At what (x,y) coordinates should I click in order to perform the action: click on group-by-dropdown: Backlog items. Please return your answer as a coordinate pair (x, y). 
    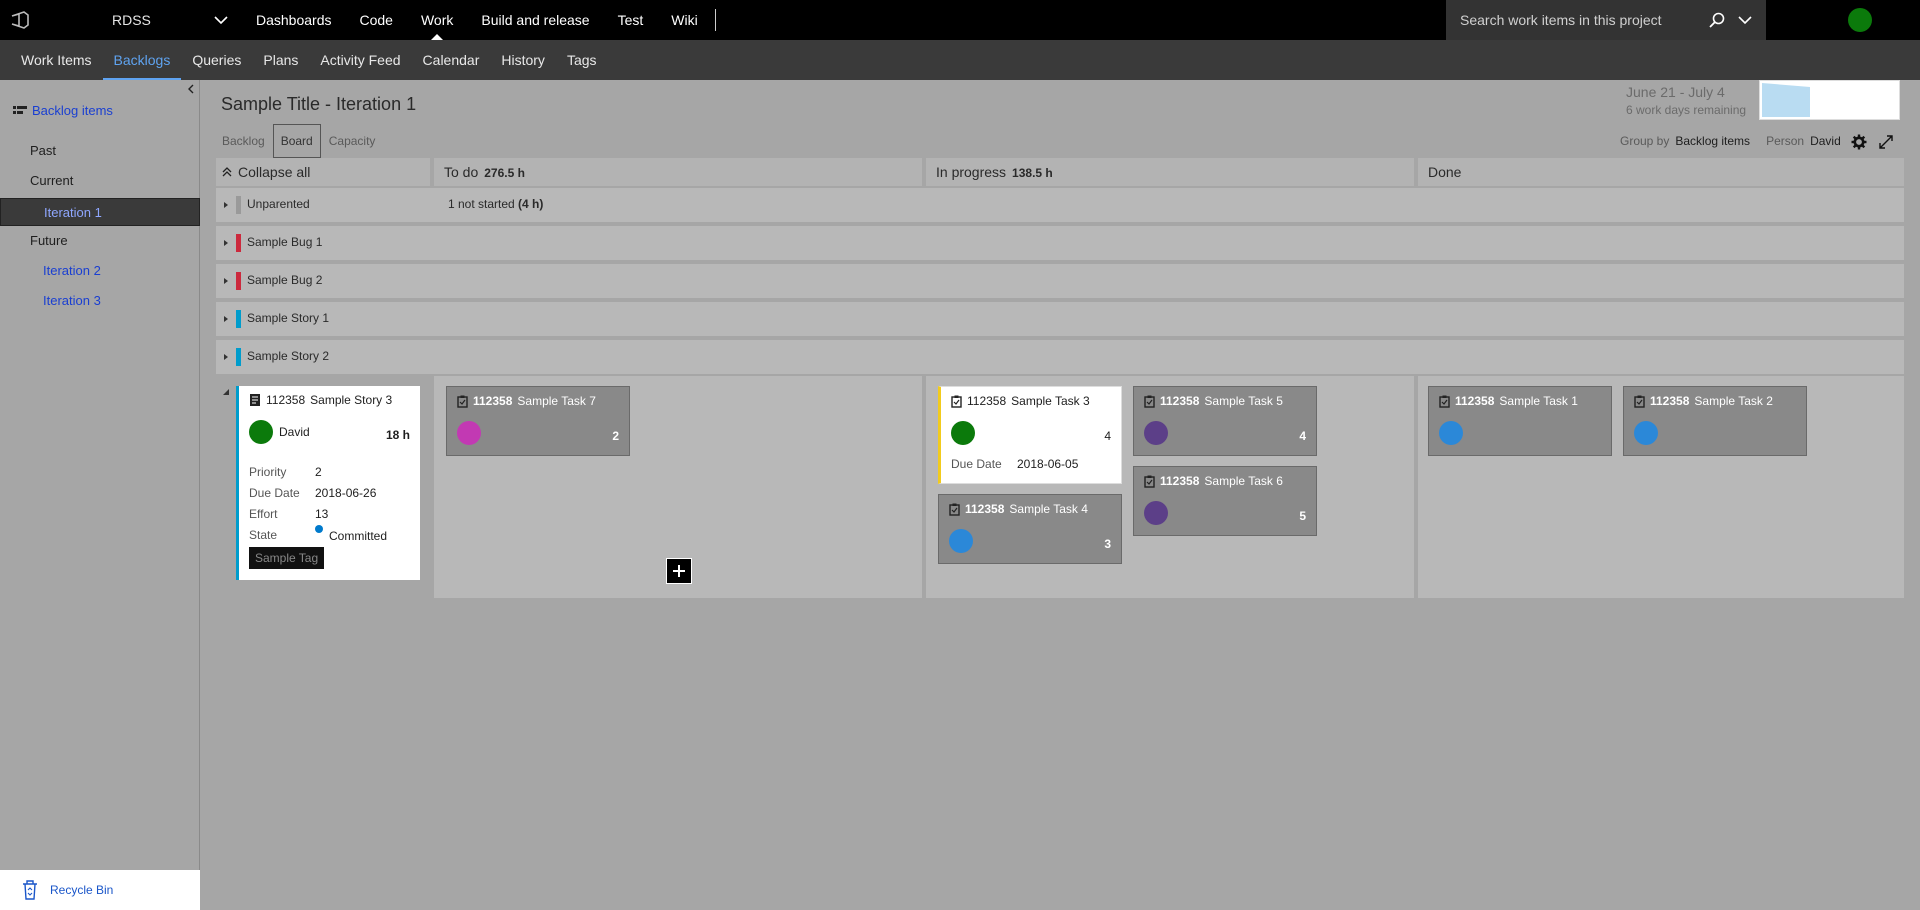
    Looking at the image, I should click on (1712, 141).